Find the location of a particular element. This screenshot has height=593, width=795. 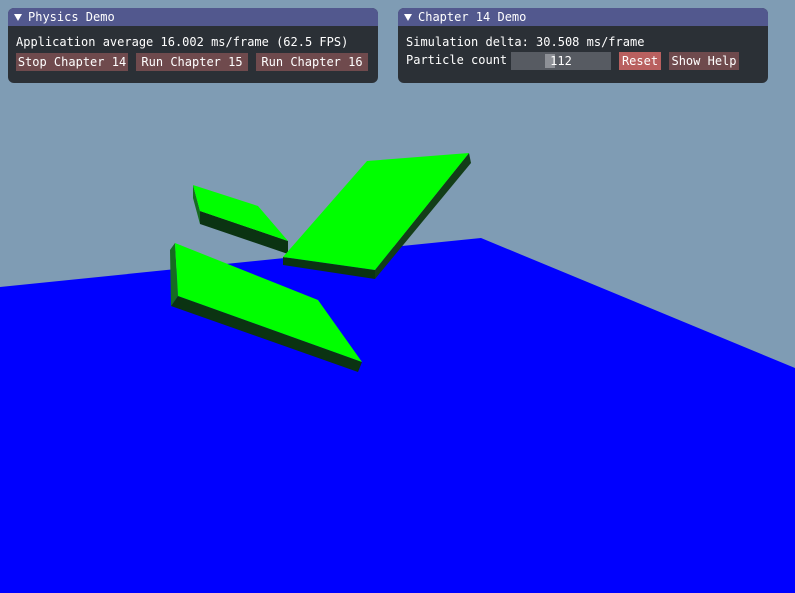

chapter-14-title: Chapter 14 Demo is located at coordinates (472, 17).